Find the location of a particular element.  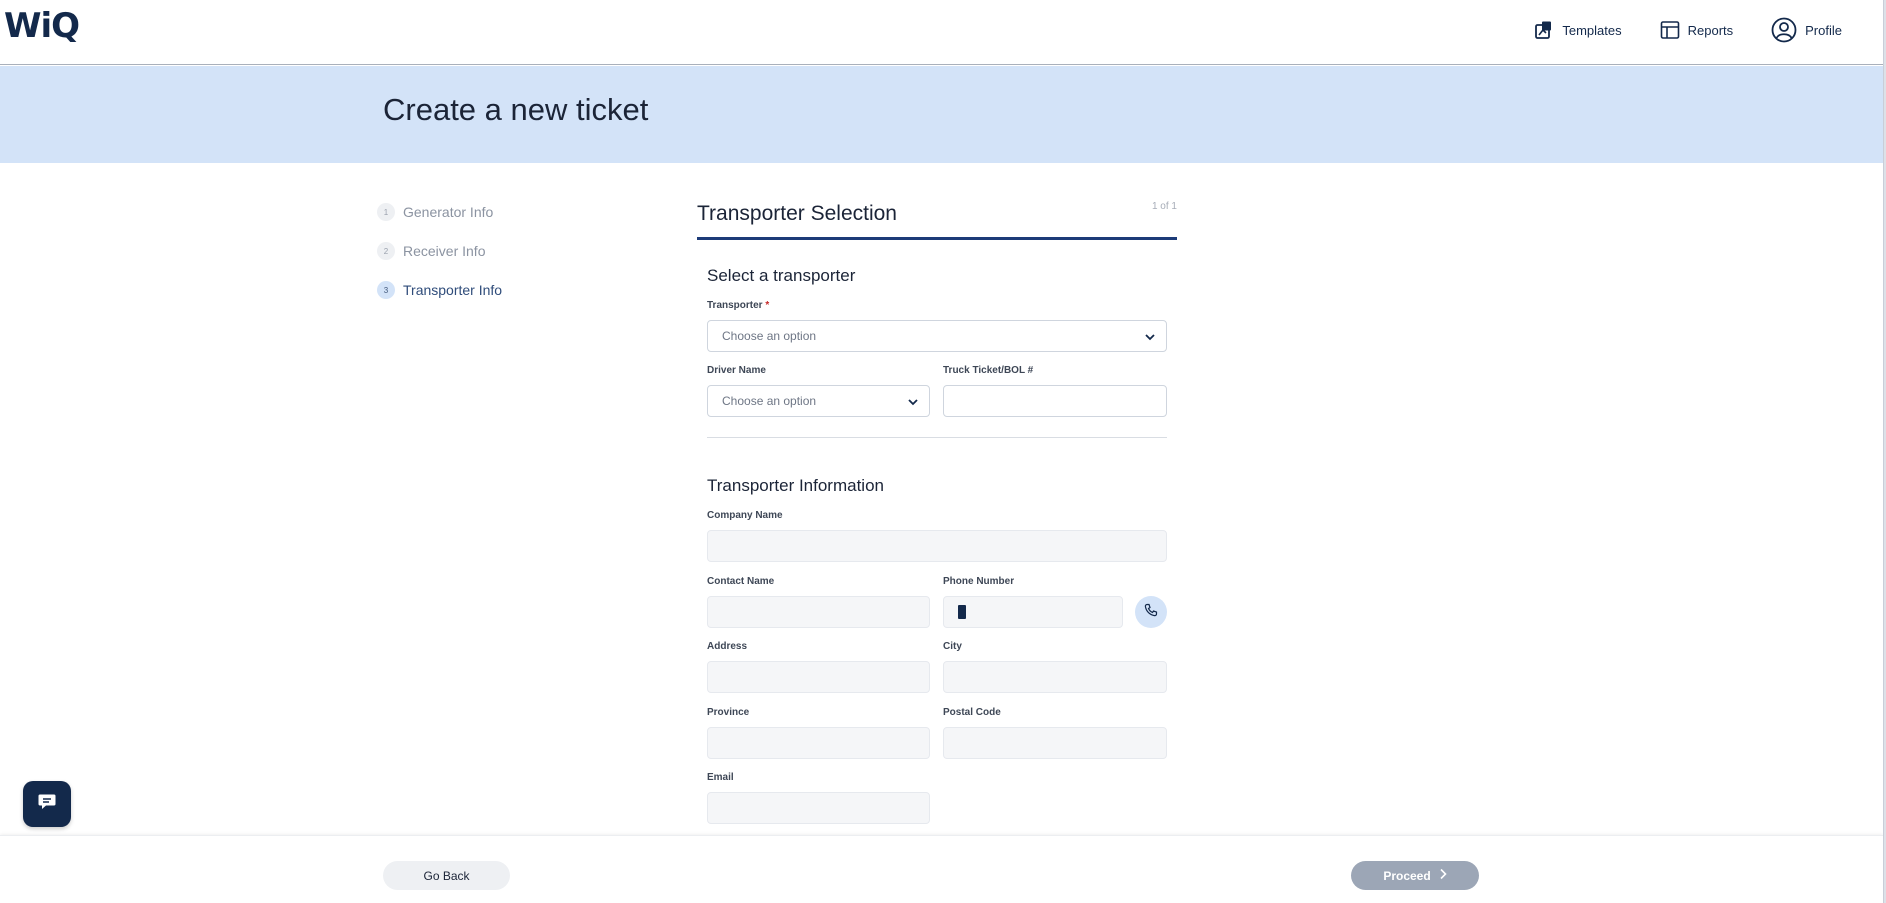

top-bar: WiQ Templates Reports Profile is located at coordinates (943, 32).